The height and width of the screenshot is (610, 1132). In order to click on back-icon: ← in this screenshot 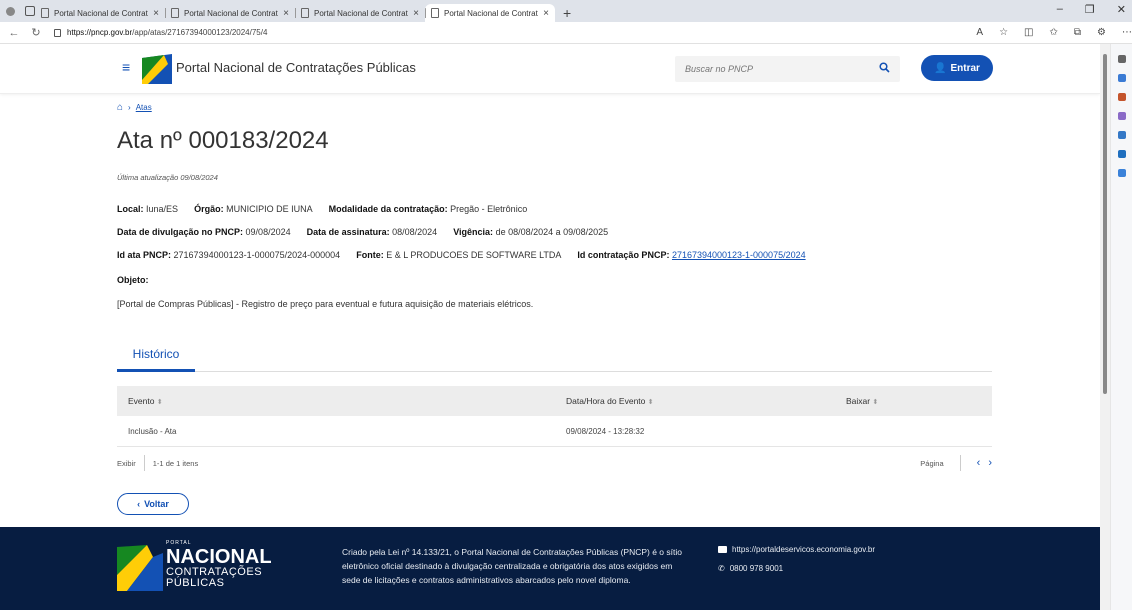, I will do `click(14, 33)`.